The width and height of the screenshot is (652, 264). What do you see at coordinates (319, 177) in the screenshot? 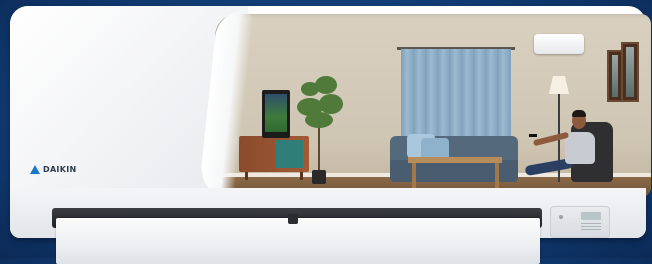
I see `plant-pot` at bounding box center [319, 177].